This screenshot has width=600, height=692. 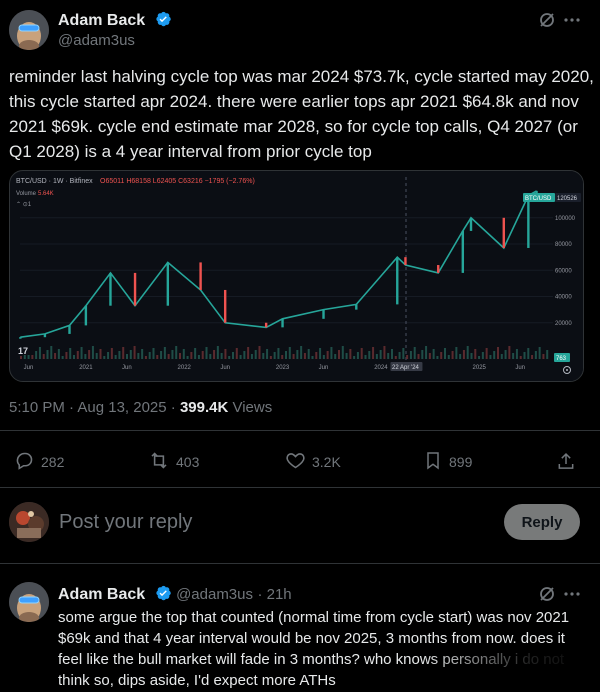 I want to click on views-label: Views, so click(x=250, y=407).